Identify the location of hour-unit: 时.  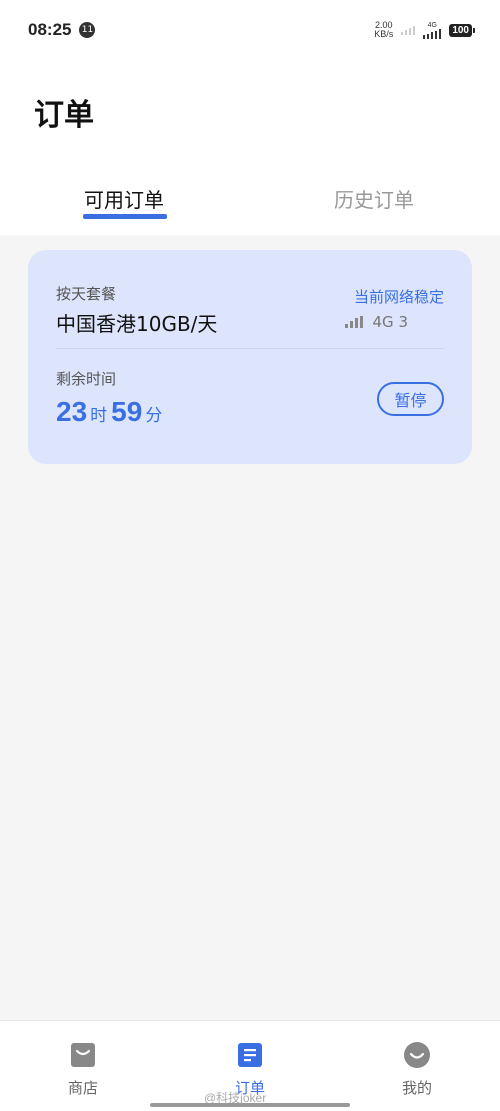
(99, 416).